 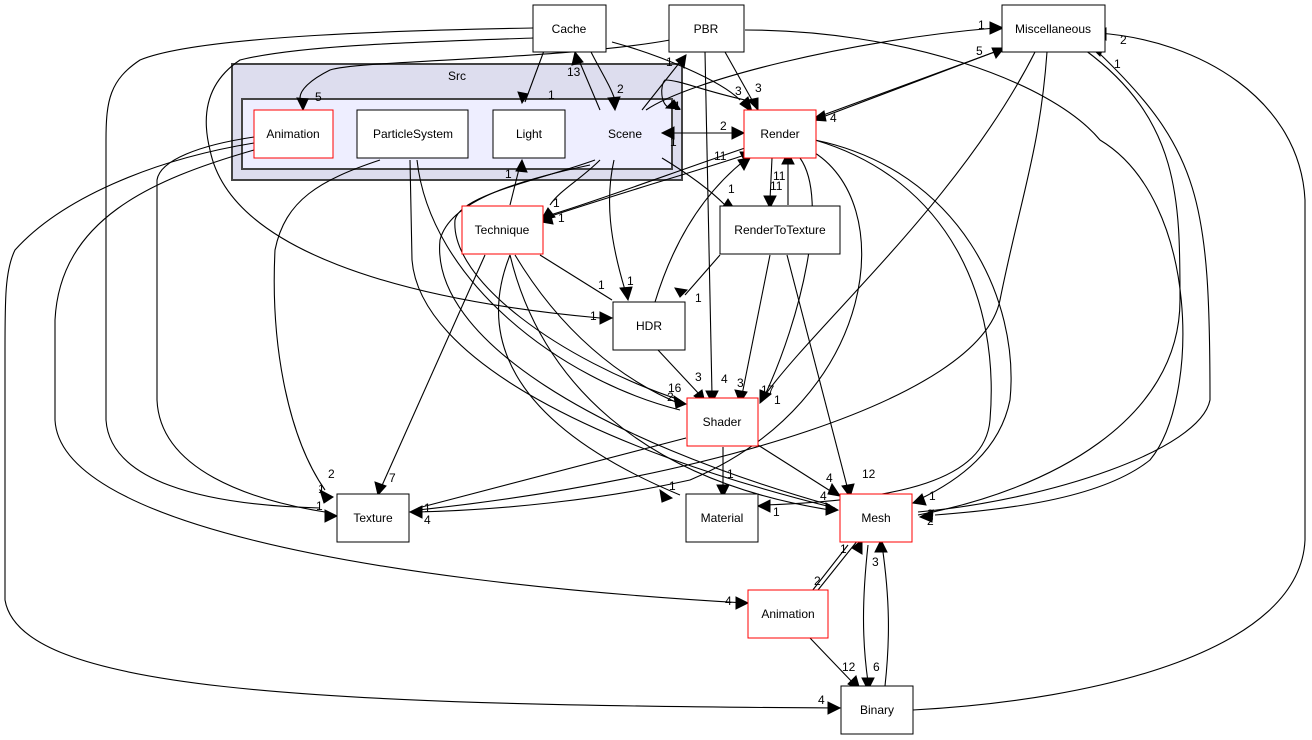 I want to click on edge-label: 17, so click(x=768, y=390).